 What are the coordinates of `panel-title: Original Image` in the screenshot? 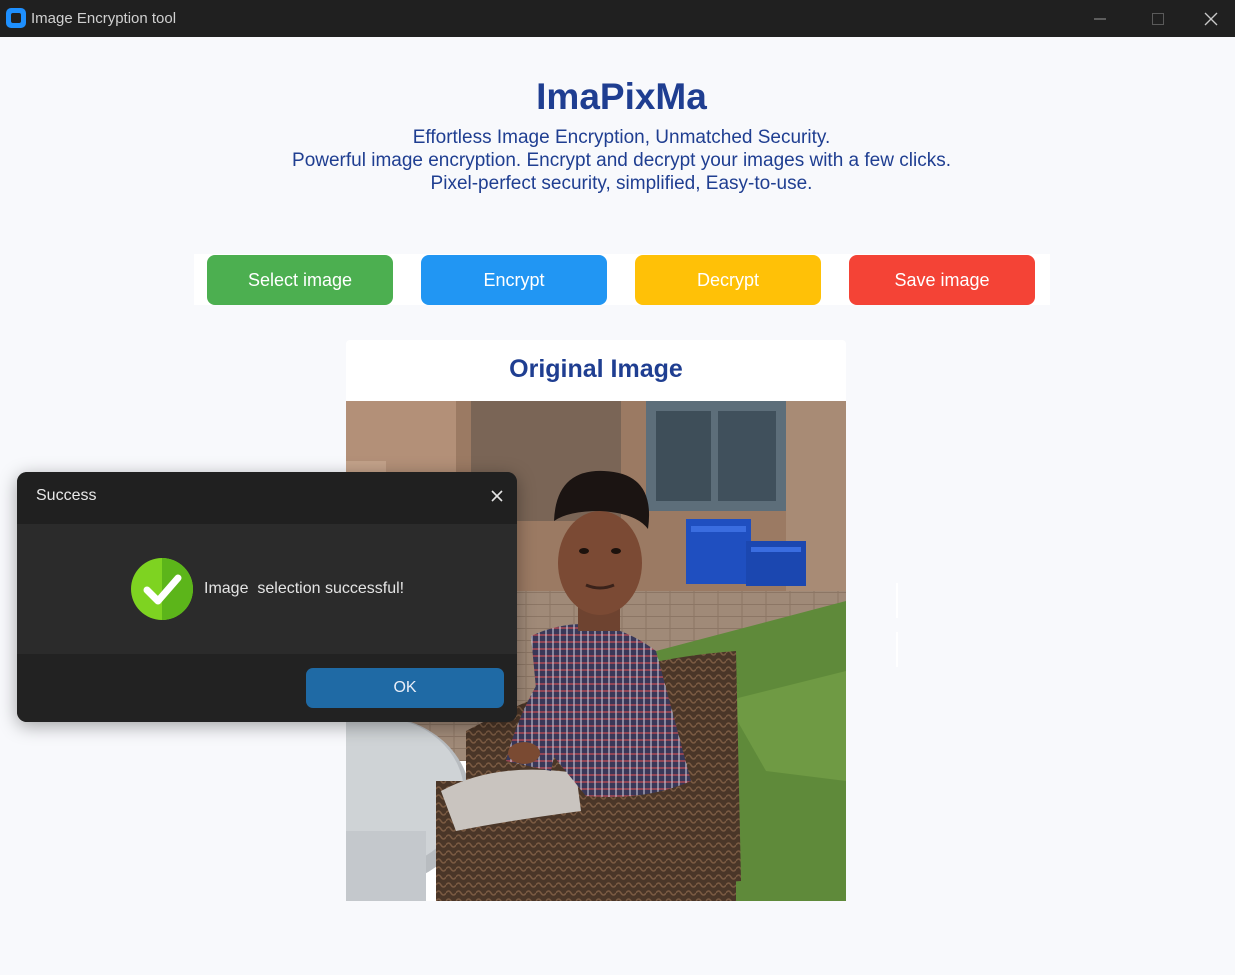 It's located at (596, 369).